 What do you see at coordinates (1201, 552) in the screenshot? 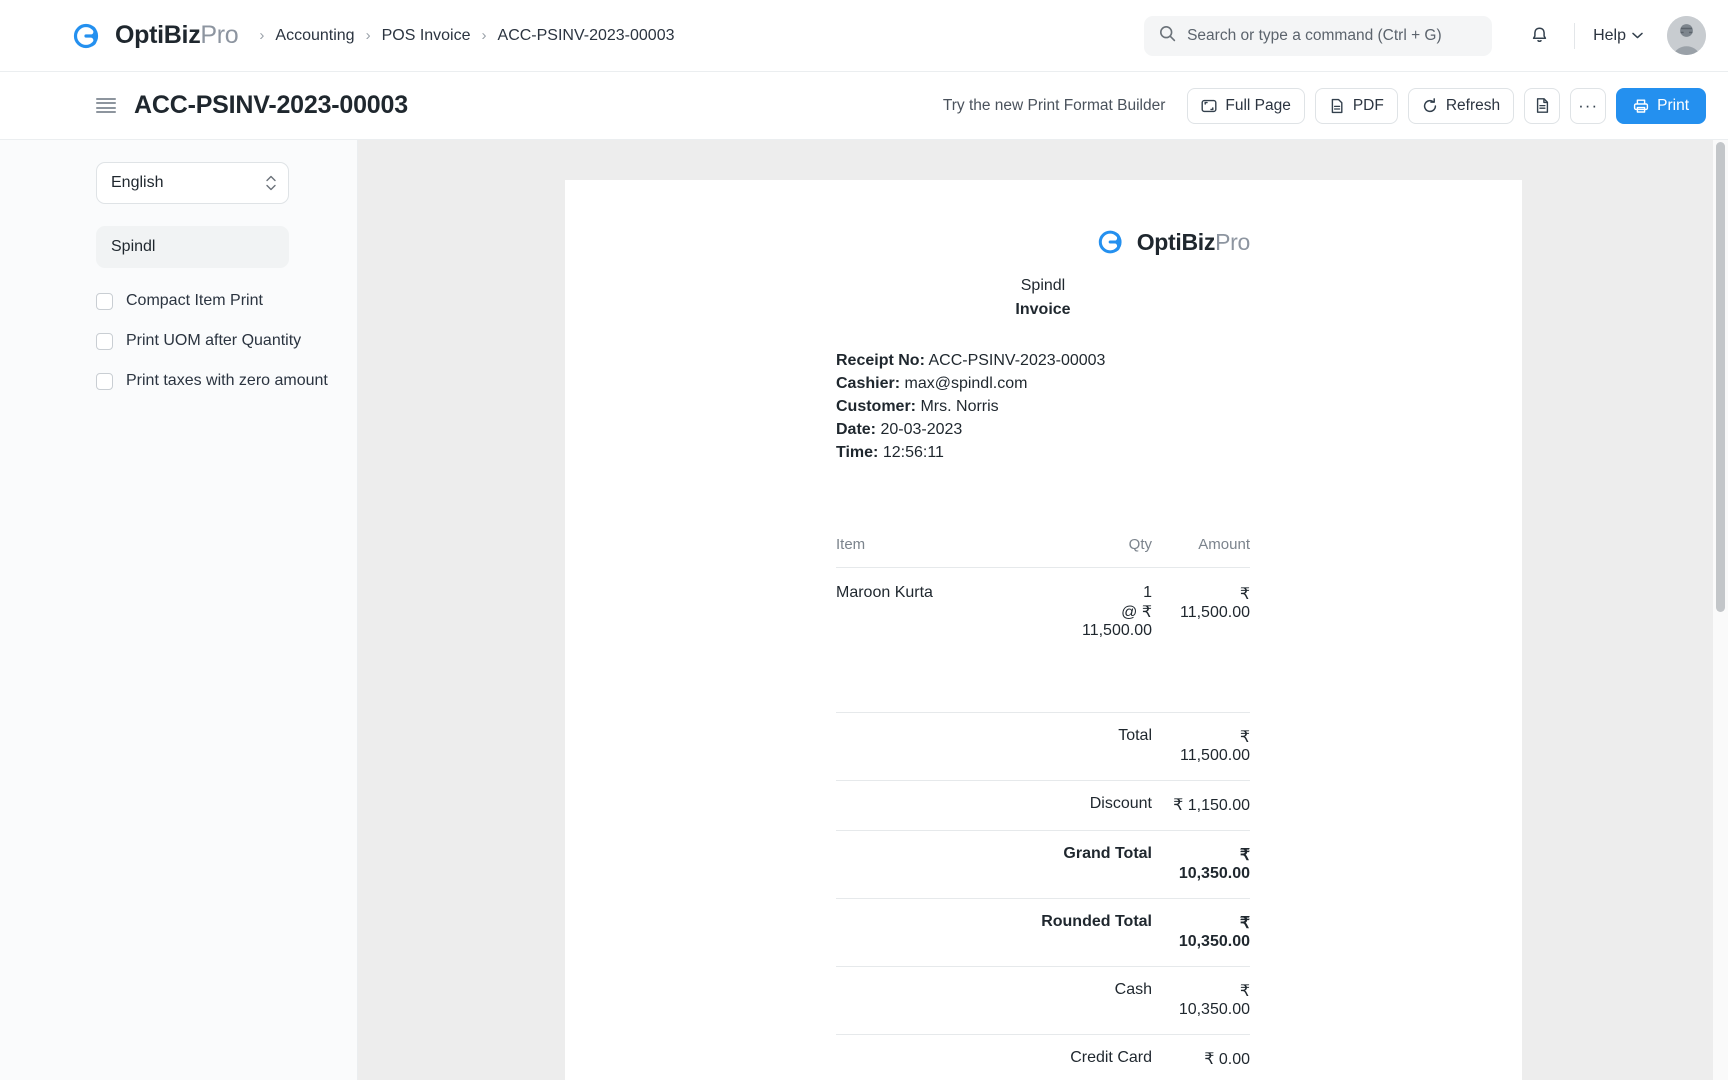
I see `items-header-amount: Amount` at bounding box center [1201, 552].